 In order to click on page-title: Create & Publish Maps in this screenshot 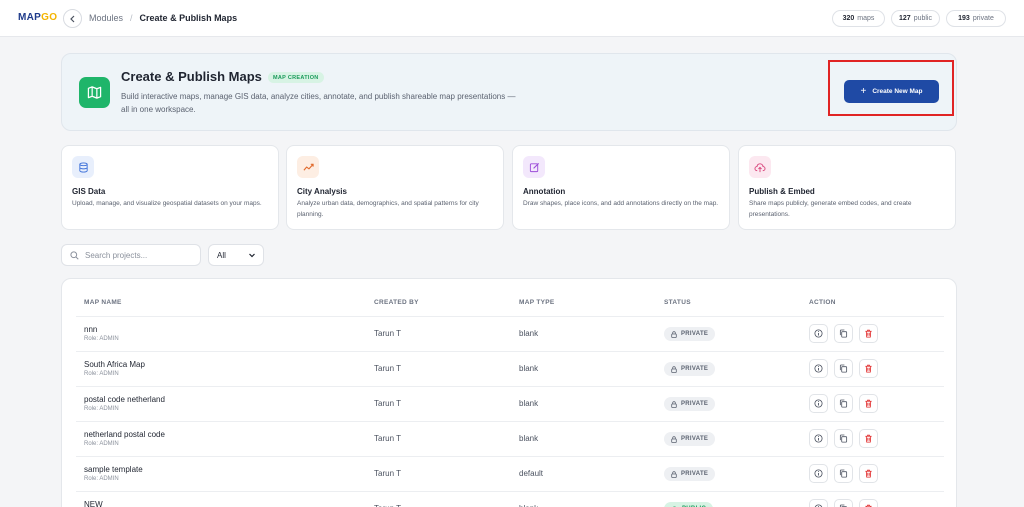, I will do `click(191, 76)`.